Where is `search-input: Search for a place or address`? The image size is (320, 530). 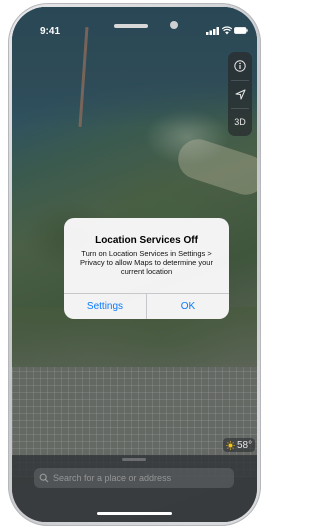
search-input: Search for a place or address is located at coordinates (134, 478).